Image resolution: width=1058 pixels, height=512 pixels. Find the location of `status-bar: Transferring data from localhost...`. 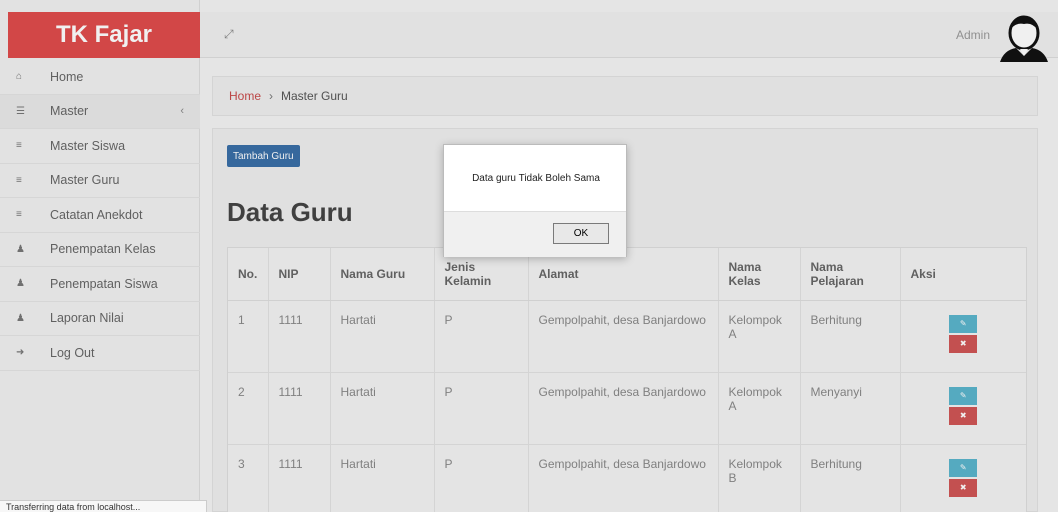

status-bar: Transferring data from localhost... is located at coordinates (103, 506).